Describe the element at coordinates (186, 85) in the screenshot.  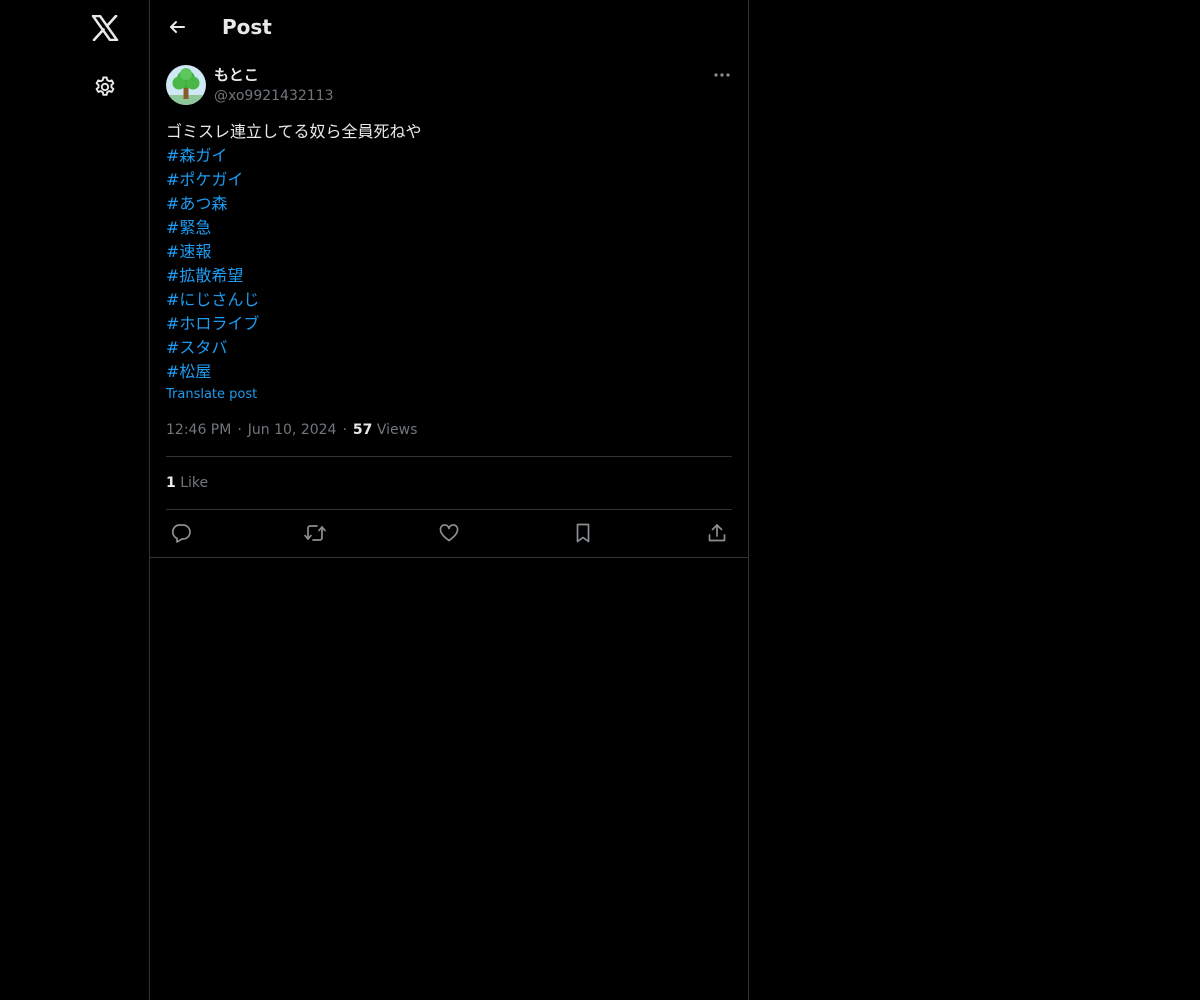
I see `avatar` at that location.